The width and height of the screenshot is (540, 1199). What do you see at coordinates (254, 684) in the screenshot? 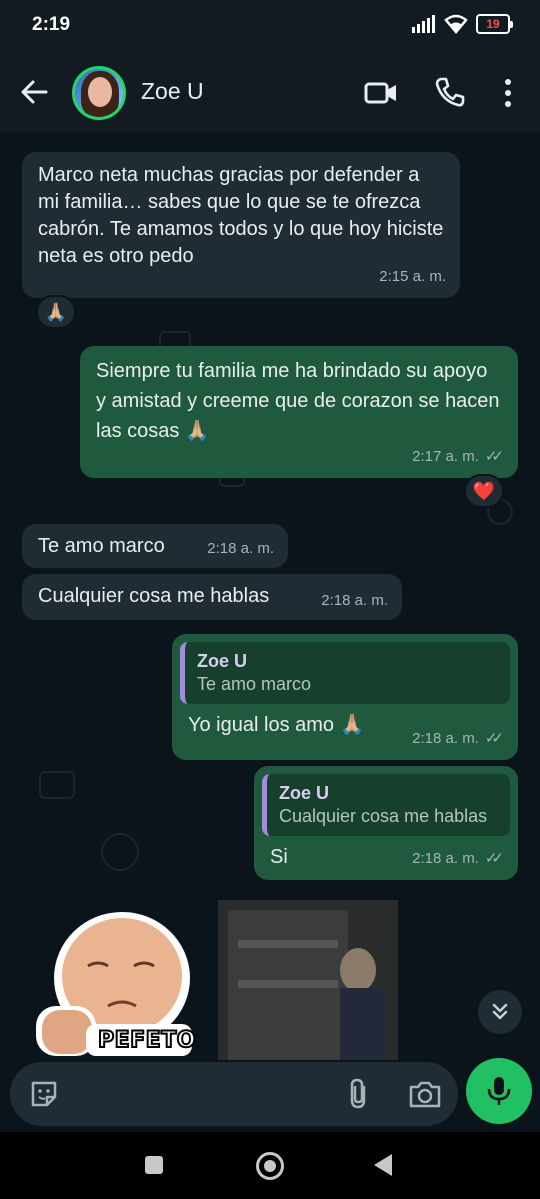
I see `quote-text: Te amo marco` at bounding box center [254, 684].